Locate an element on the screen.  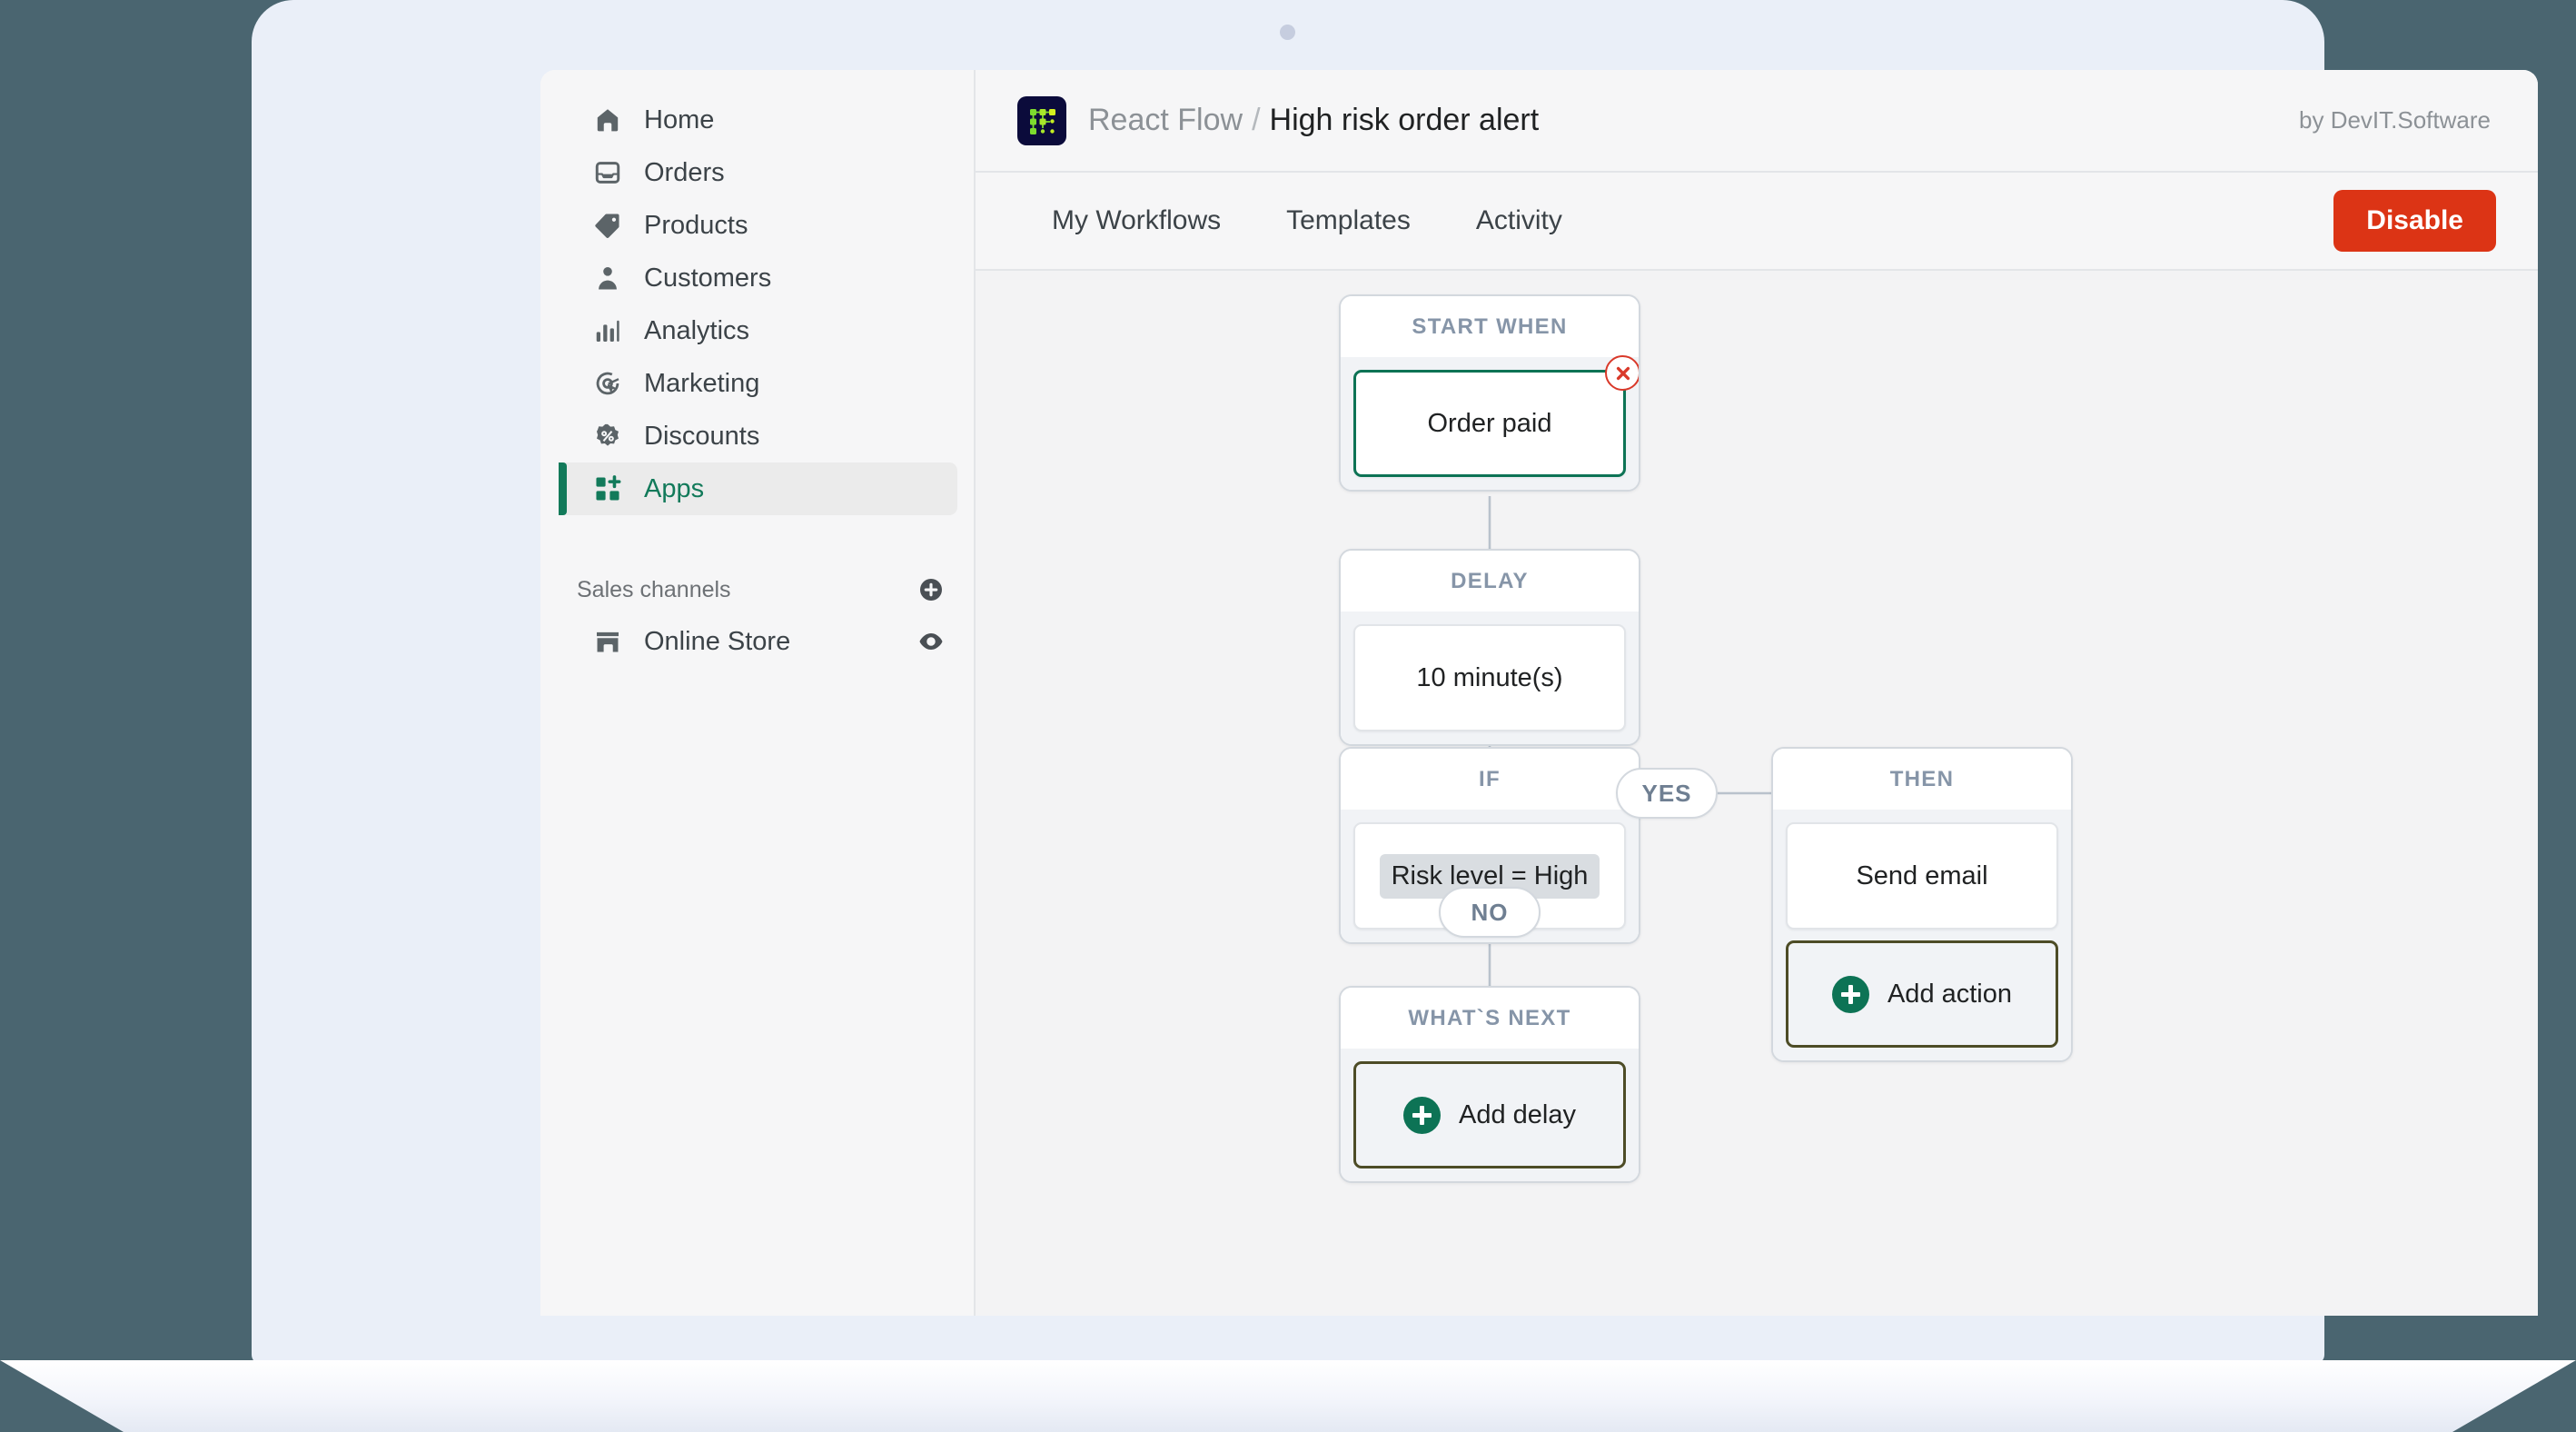
sidebar-item-customers: Customers is located at coordinates (758, 278).